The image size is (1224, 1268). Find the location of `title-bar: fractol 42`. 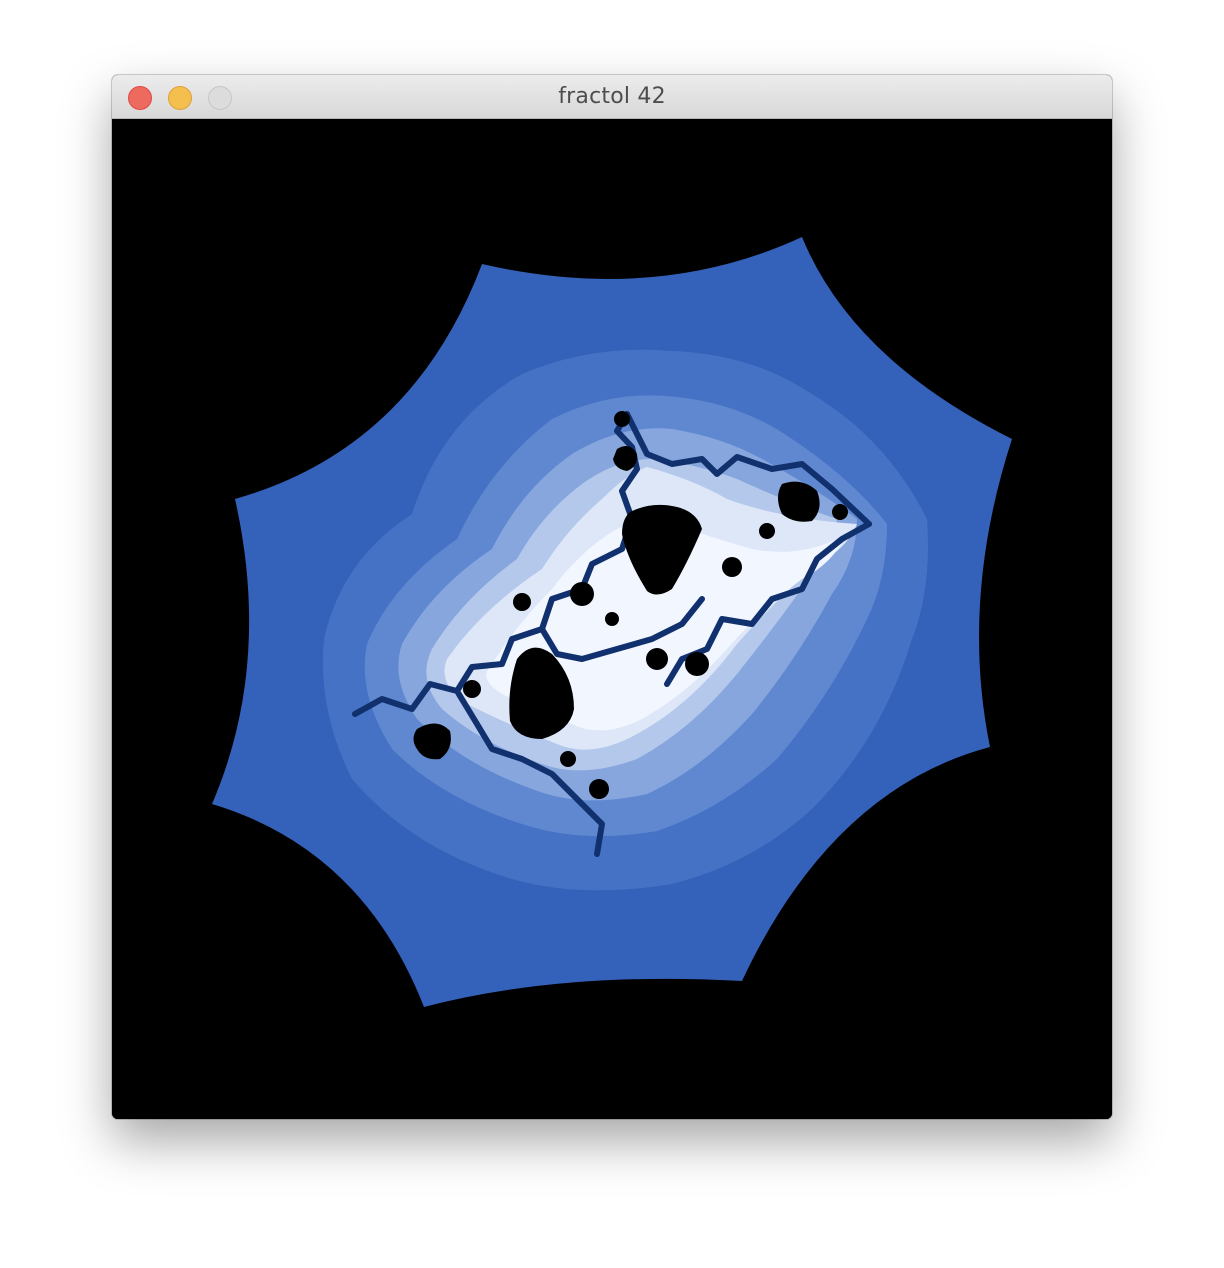

title-bar: fractol 42 is located at coordinates (612, 97).